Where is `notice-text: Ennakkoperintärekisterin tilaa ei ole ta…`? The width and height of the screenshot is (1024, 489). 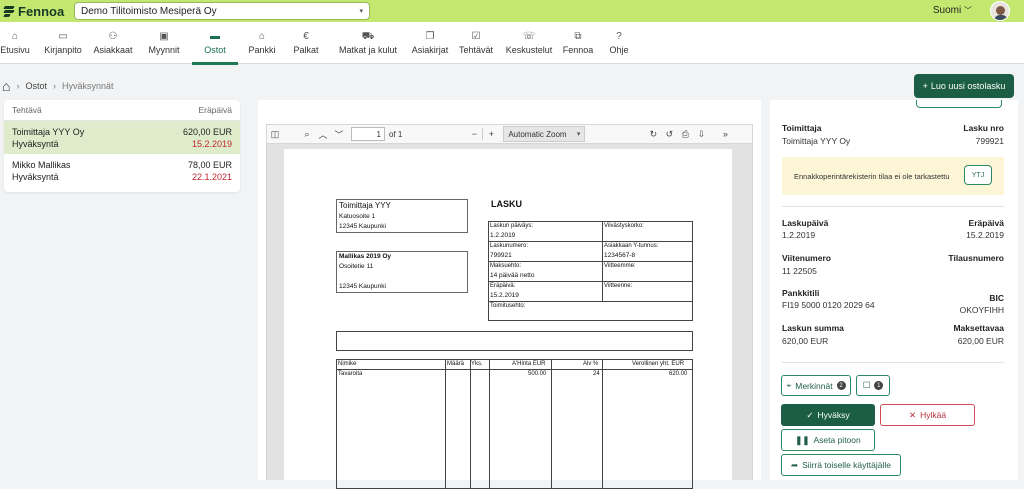 notice-text: Ennakkoperintärekisterin tilaa ei ole ta… is located at coordinates (872, 176).